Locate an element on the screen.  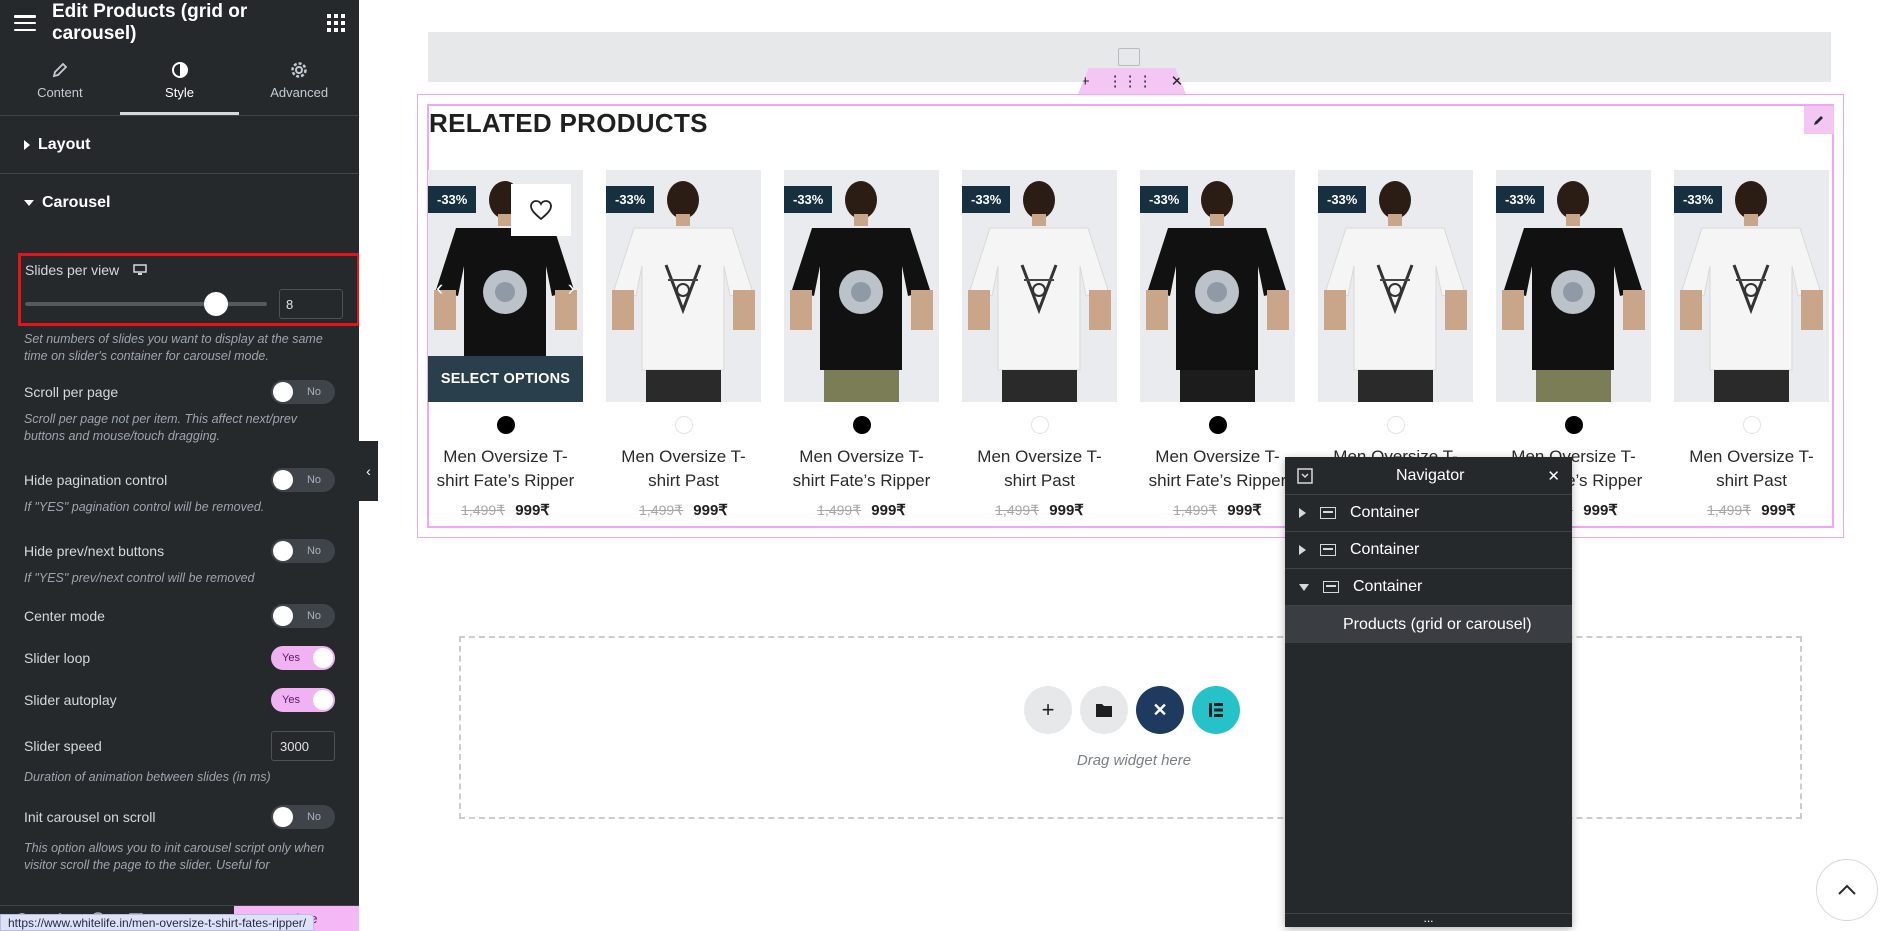
navigator-item-products: Products (grid or carousel) is located at coordinates (1428, 624).